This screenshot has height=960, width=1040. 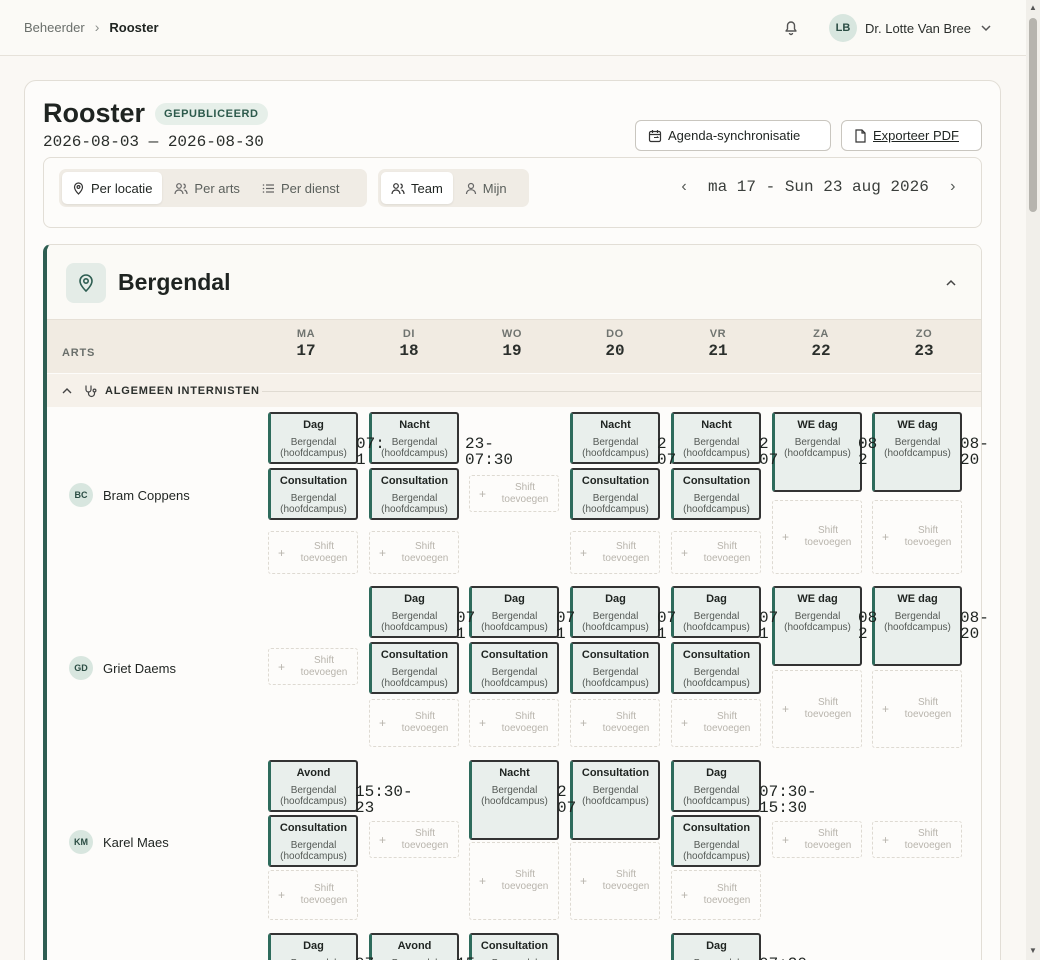 What do you see at coordinates (78, 188) in the screenshot?
I see `map-pin-icon` at bounding box center [78, 188].